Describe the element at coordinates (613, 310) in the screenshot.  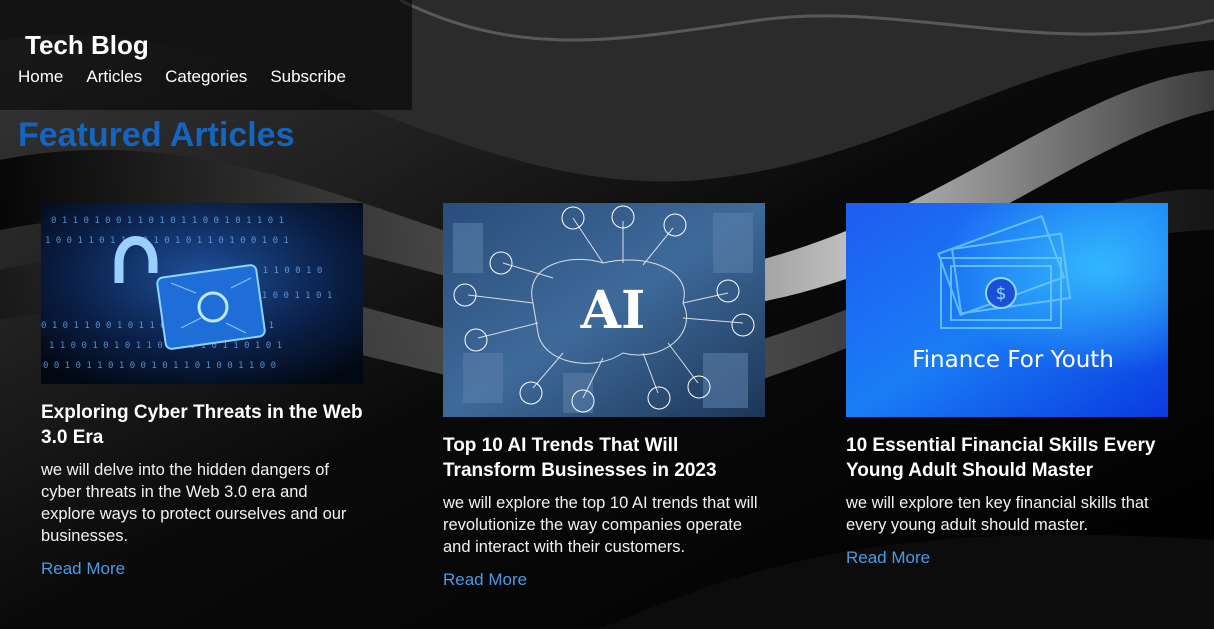
I see `ai-label: AI` at that location.